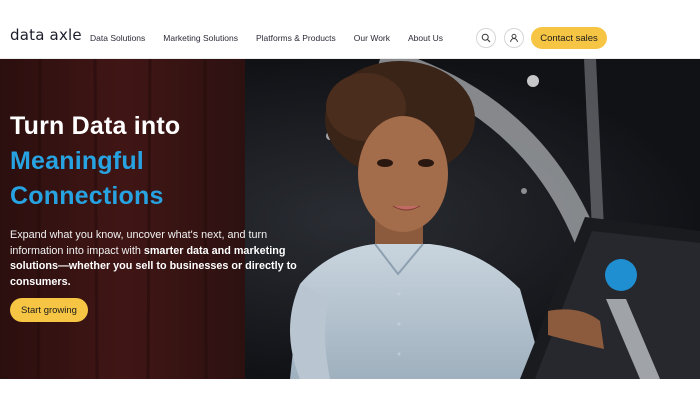 This screenshot has height=400, width=700. I want to click on search-icon, so click(486, 38).